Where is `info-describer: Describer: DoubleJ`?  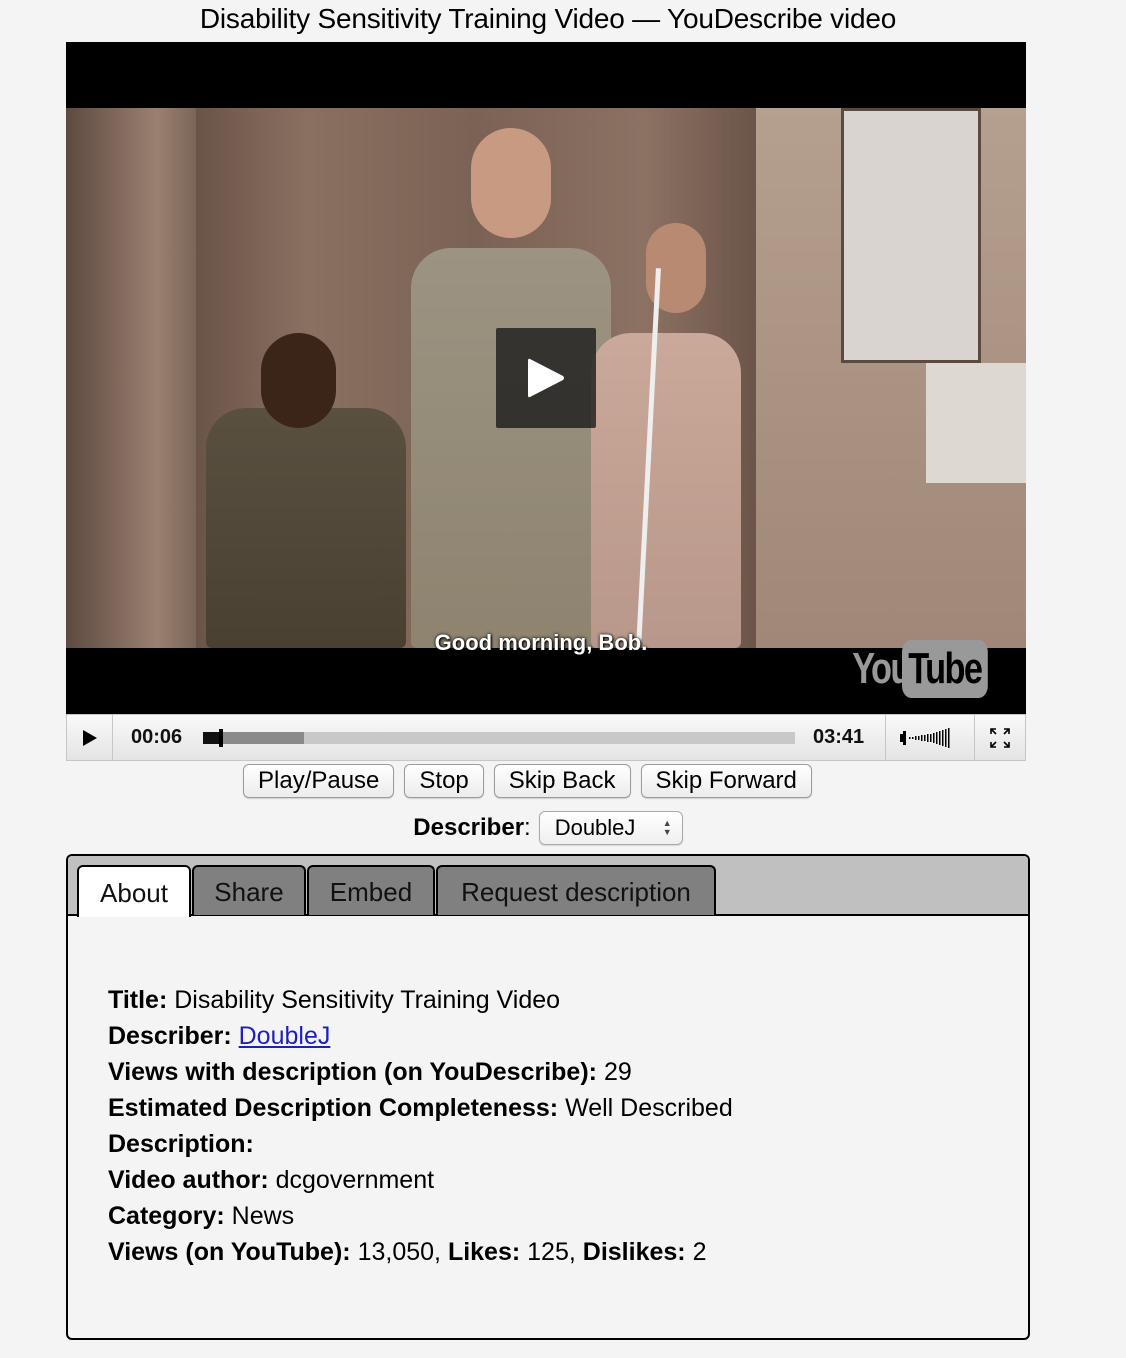
info-describer: Describer: DoubleJ is located at coordinates (420, 1036).